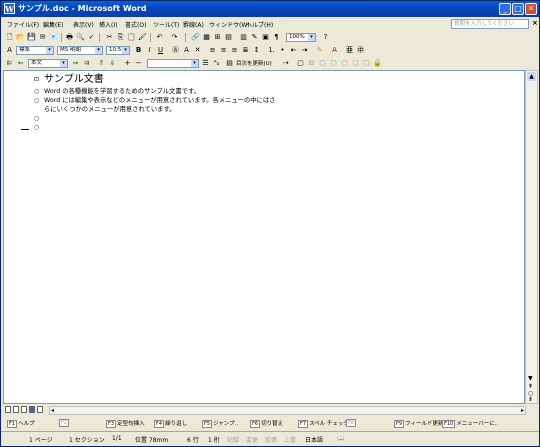 Image resolution: width=540 pixels, height=447 pixels. What do you see at coordinates (349, 50) in the screenshot?
I see `phonetic-guide-icon: 亜` at bounding box center [349, 50].